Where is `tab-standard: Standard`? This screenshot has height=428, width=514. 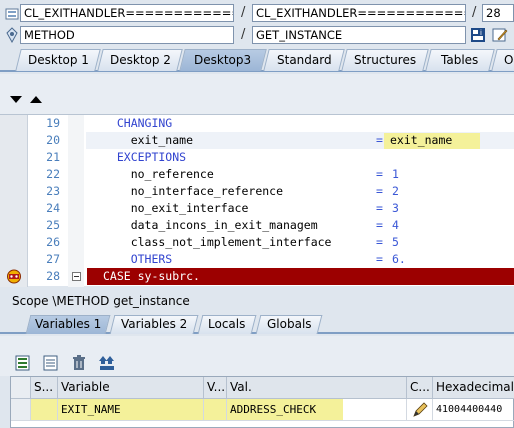
tab-standard: Standard is located at coordinates (304, 60).